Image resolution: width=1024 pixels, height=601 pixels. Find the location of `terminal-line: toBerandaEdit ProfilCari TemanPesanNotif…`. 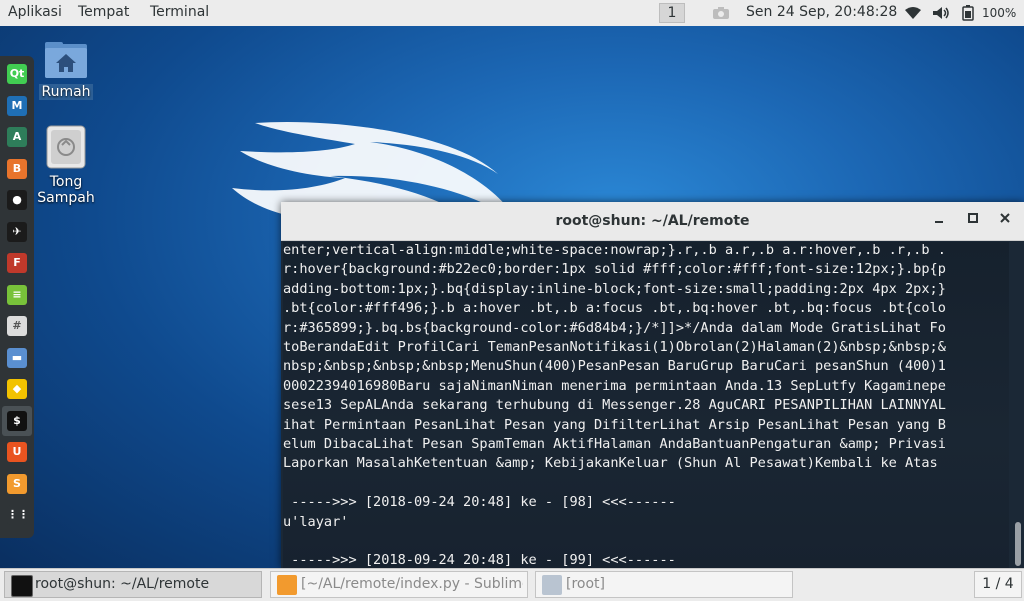

terminal-line: toBerandaEdit ProfilCari TemanPesanNotif… is located at coordinates (614, 347).